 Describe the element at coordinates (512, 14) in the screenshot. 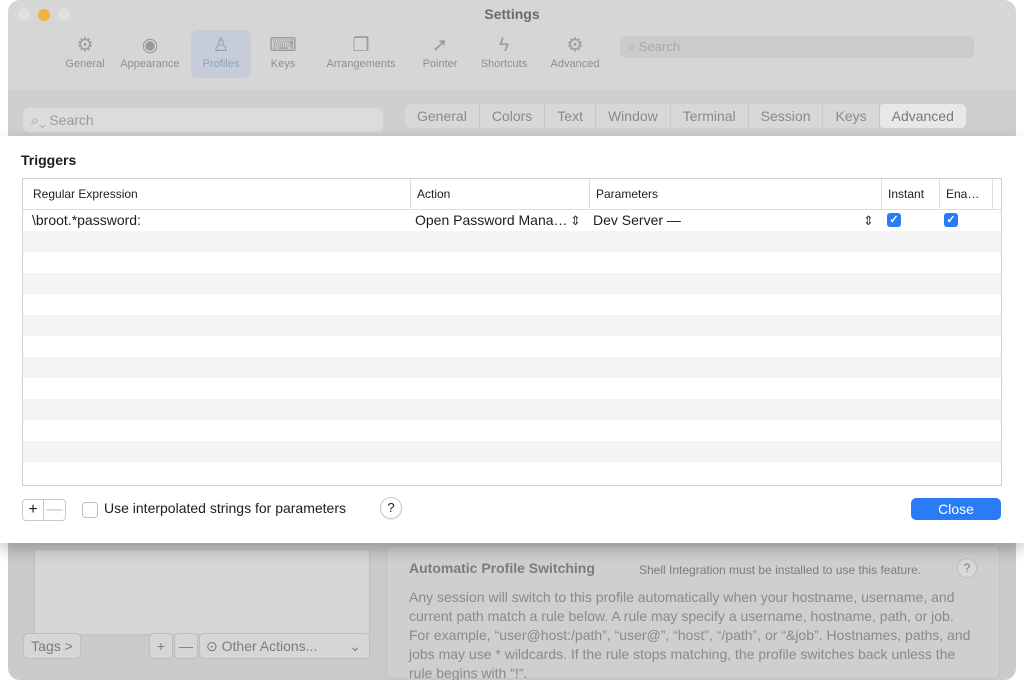

I see `window-title: Settings` at that location.